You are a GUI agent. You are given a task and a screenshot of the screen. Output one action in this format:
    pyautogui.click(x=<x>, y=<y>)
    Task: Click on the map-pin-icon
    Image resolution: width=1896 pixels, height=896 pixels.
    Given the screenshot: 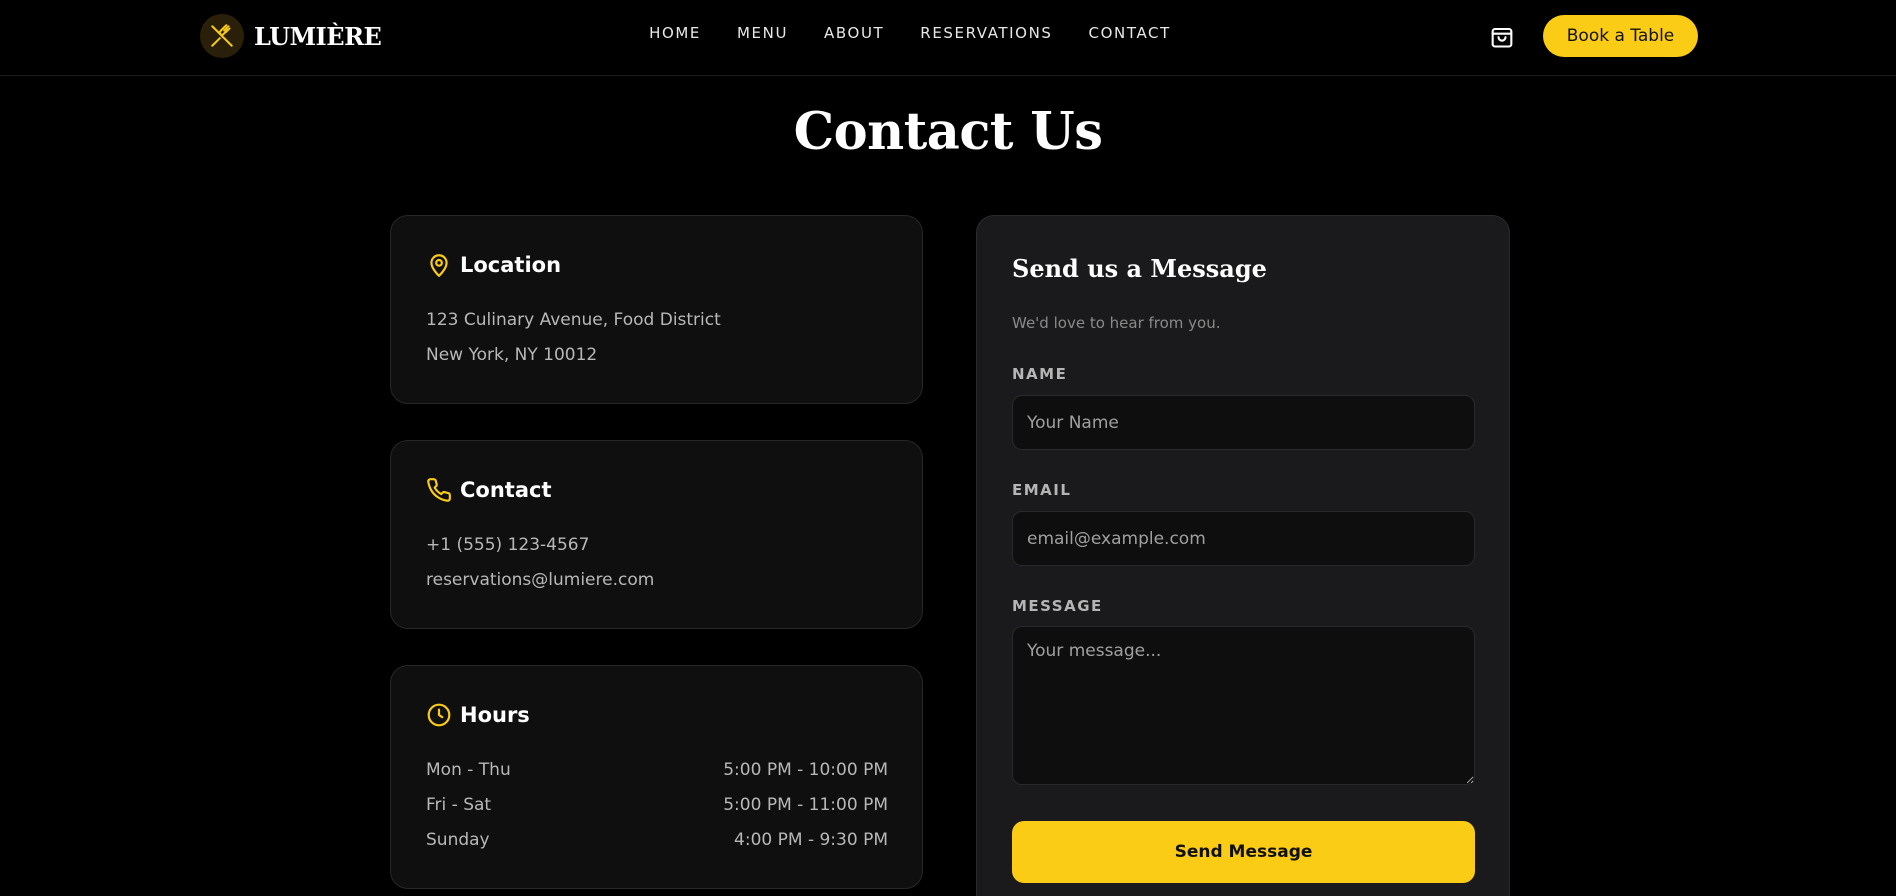 What is the action you would take?
    pyautogui.click(x=439, y=265)
    